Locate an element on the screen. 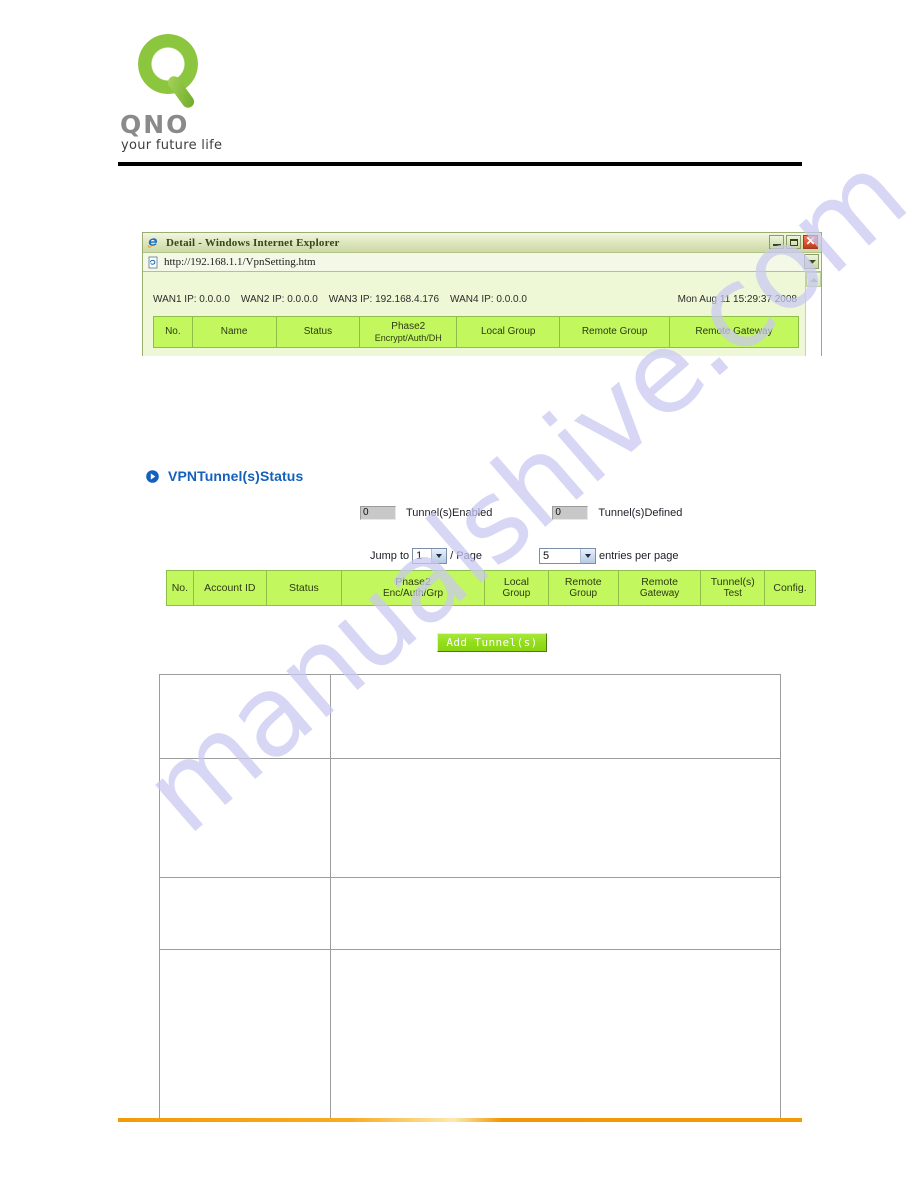 The height and width of the screenshot is (1188, 918). entries-per-page-value: 5 is located at coordinates (546, 556).